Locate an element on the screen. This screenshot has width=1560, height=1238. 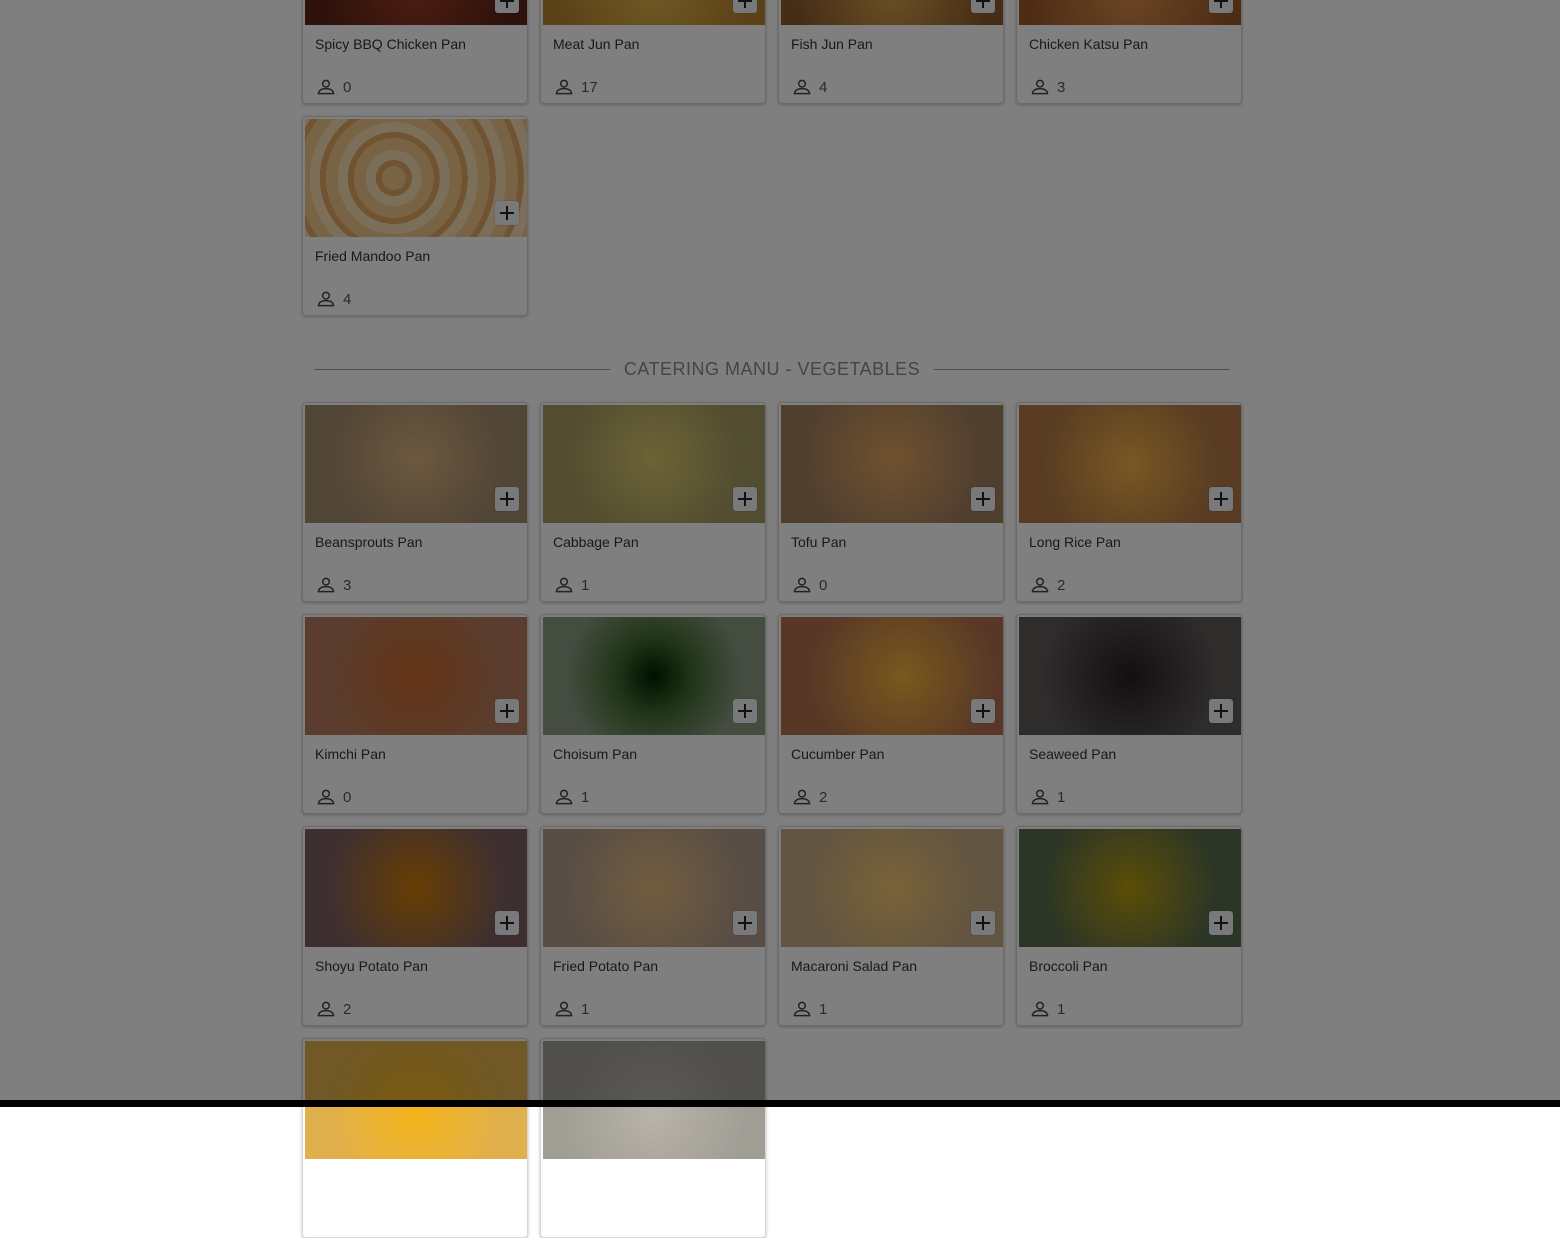
menu-item-card: Long Rice Pan 2 is located at coordinates (1129, 502).